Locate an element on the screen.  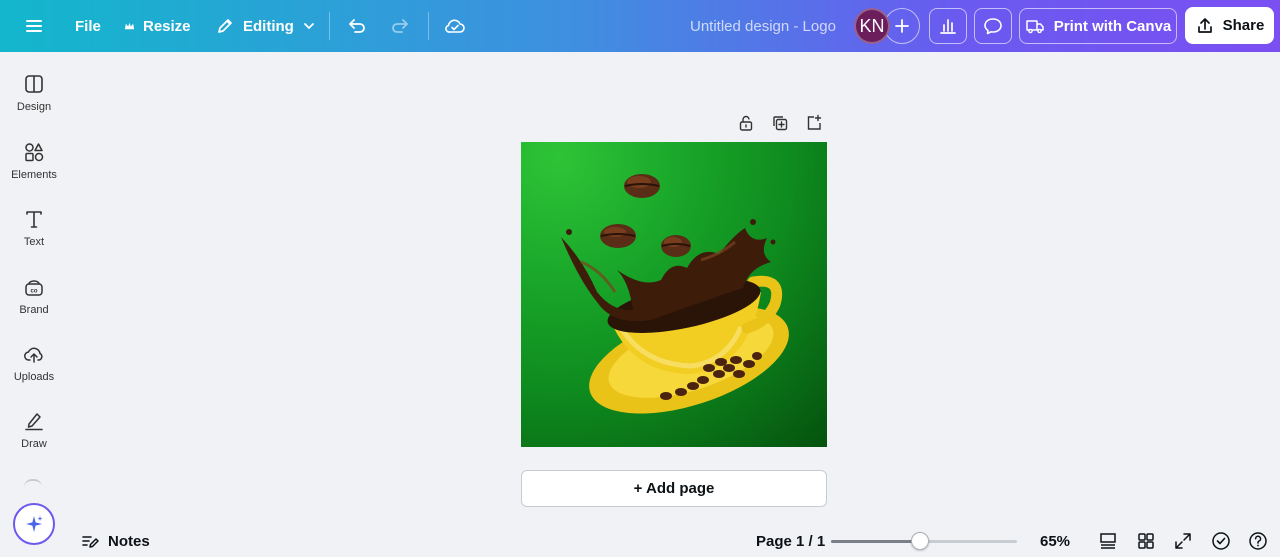
redo-icon is located at coordinates (400, 26).